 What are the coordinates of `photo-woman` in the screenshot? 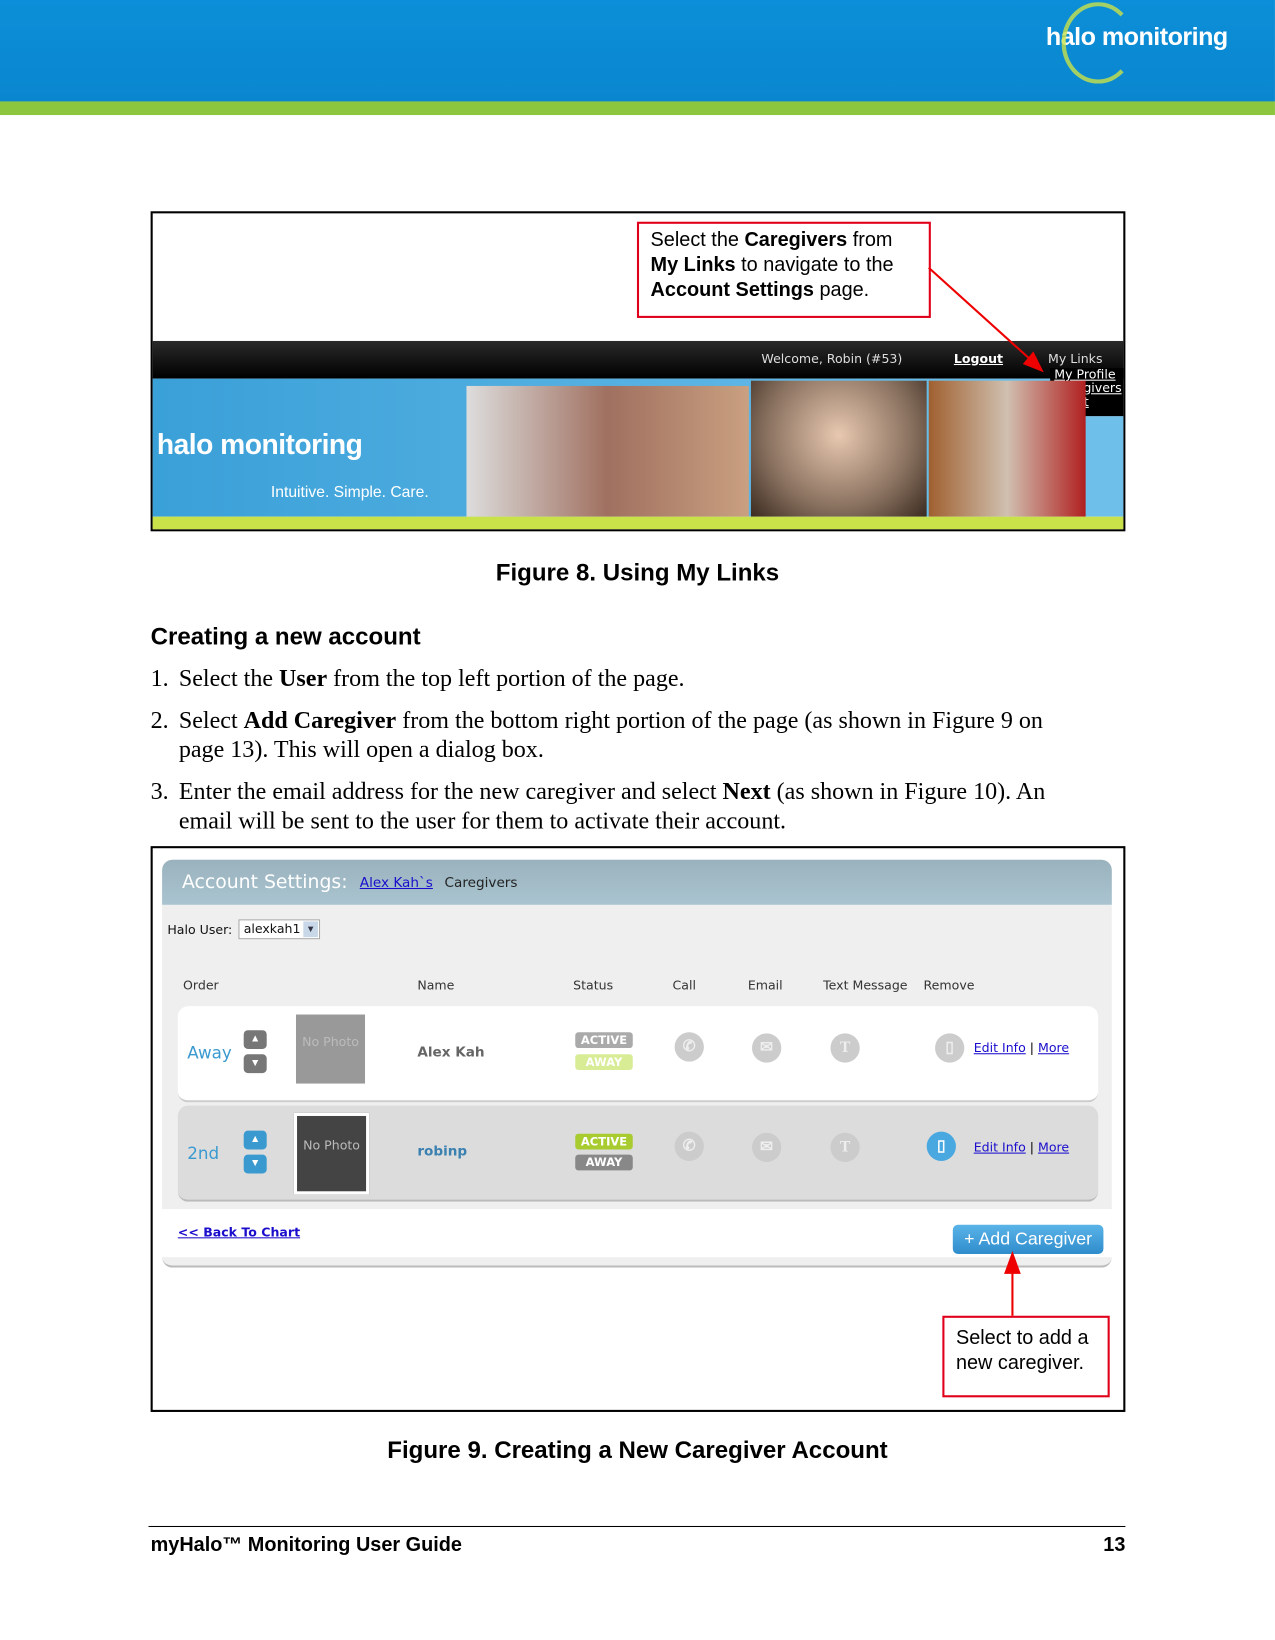 It's located at (838, 448).